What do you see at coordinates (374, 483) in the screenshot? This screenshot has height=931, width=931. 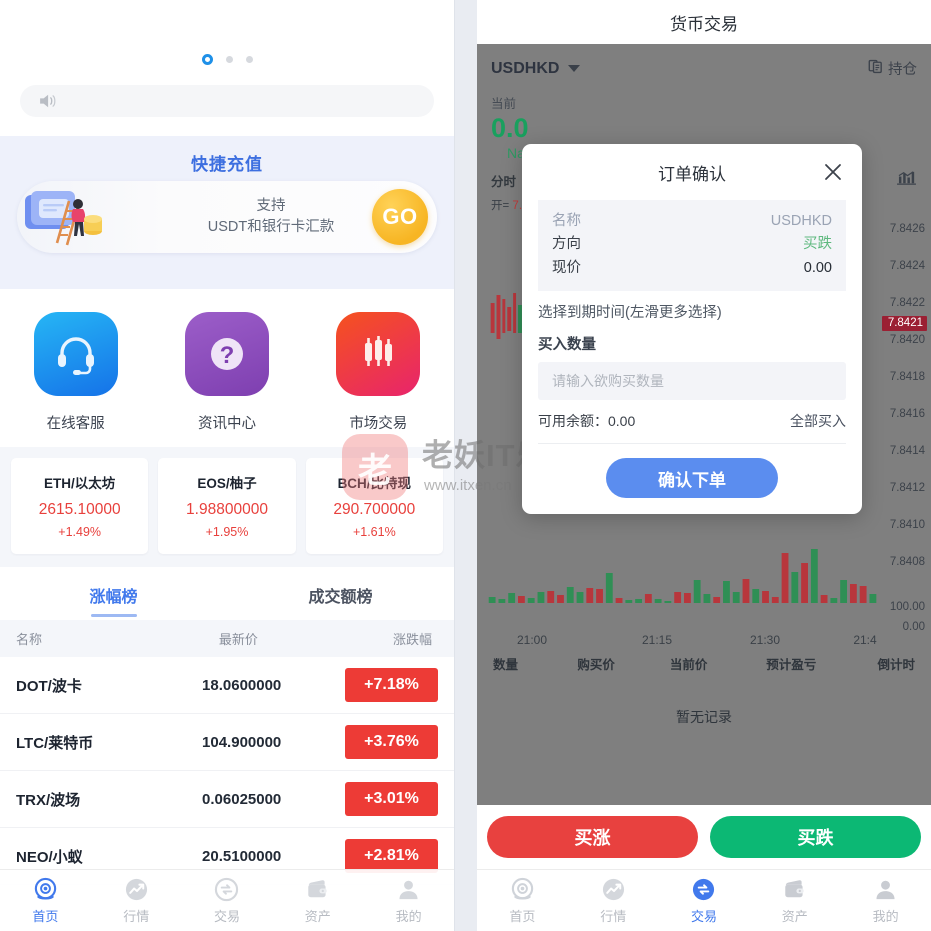 I see `ticker-name: BCH/比特现` at bounding box center [374, 483].